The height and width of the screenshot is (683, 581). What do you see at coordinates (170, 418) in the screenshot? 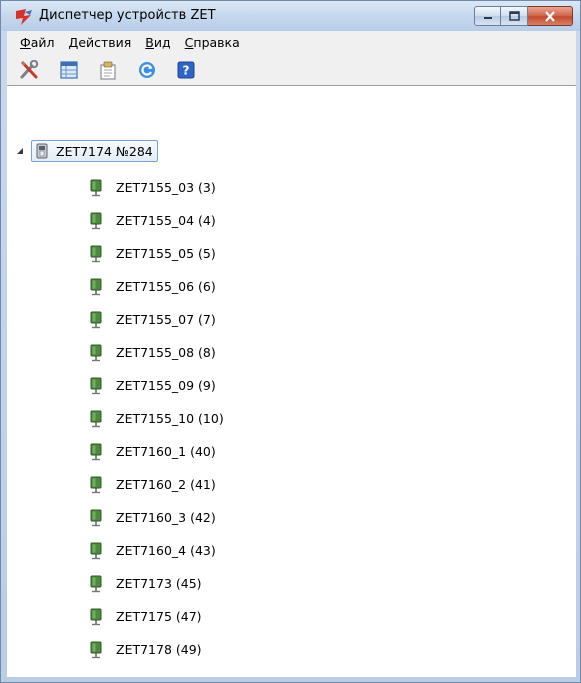
I see `tree-child-label: ZET7155_10 (10)` at bounding box center [170, 418].